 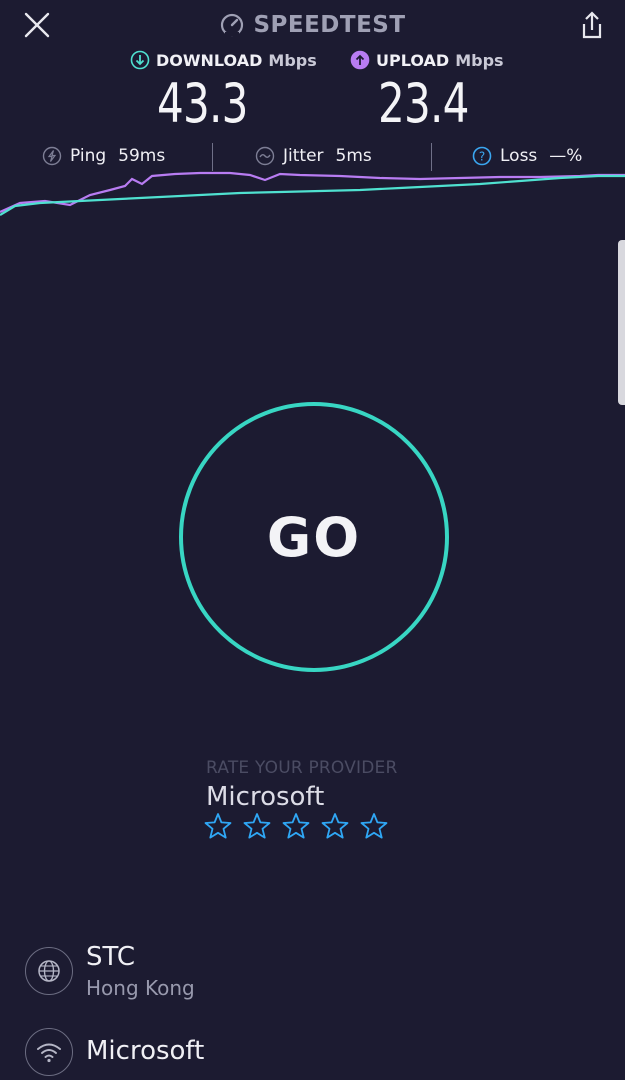 What do you see at coordinates (111, 957) in the screenshot?
I see `isp-name: STC` at bounding box center [111, 957].